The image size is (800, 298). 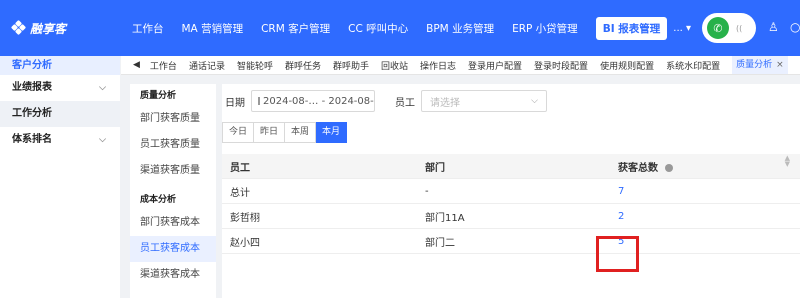 What do you see at coordinates (631, 28) in the screenshot?
I see `nav-bi: BI 报表管理` at bounding box center [631, 28].